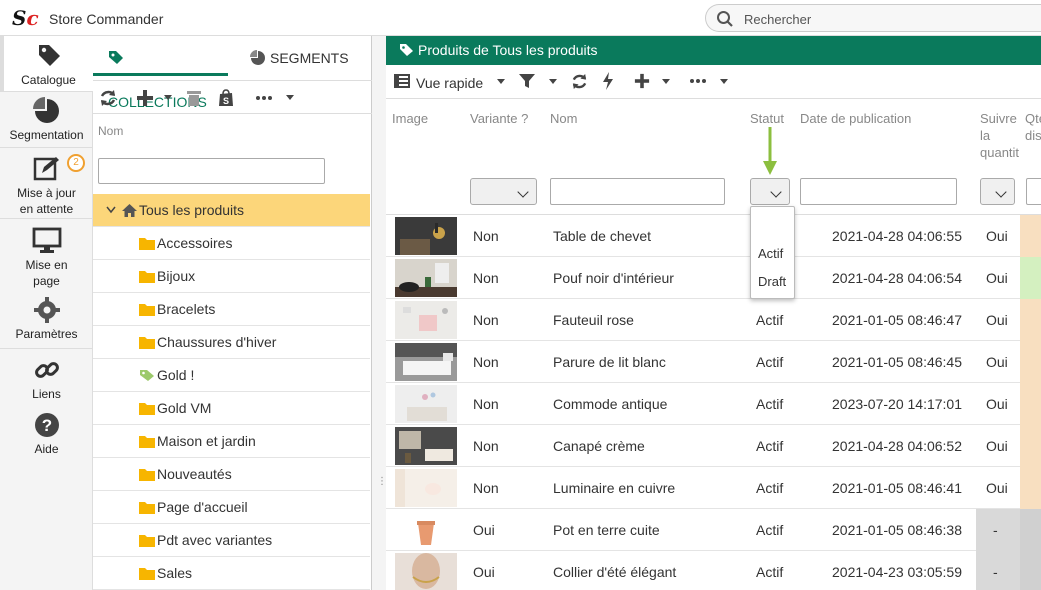 The image size is (1041, 590). I want to click on tab-collections: COLLECTIONS, so click(160, 73).